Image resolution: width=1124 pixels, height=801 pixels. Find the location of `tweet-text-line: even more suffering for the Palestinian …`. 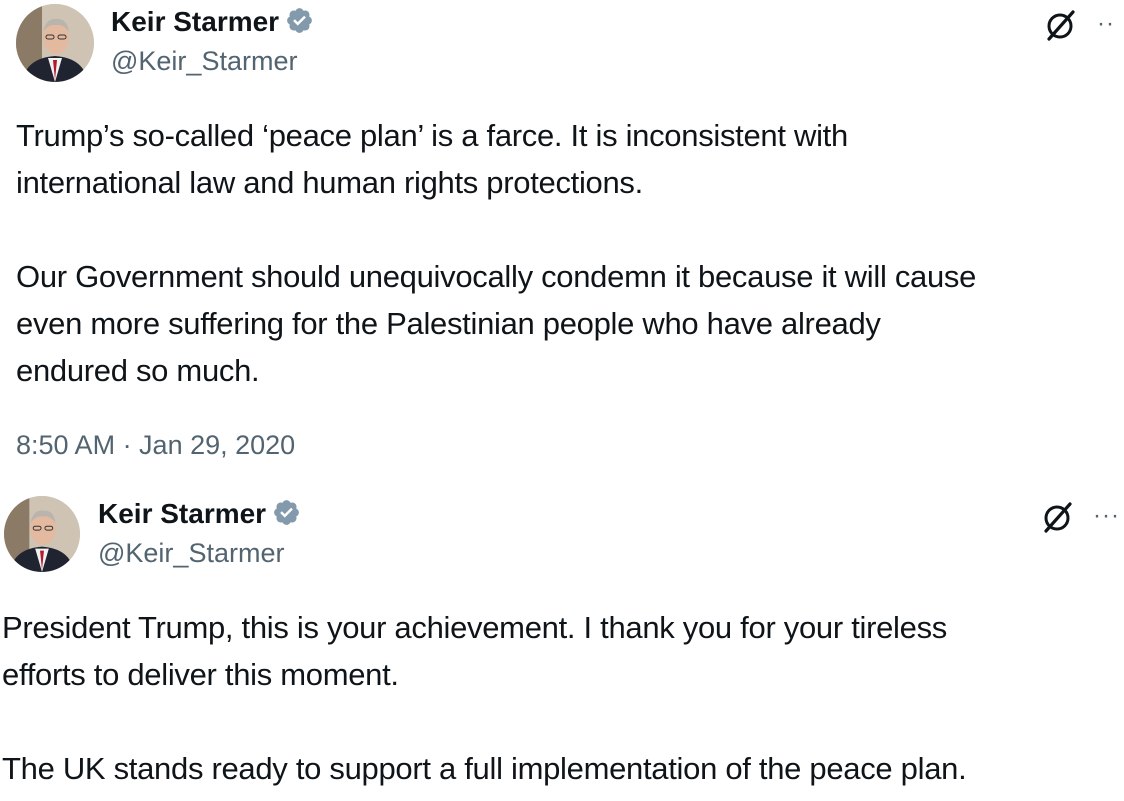

tweet-text-line: even more suffering for the Palestinian … is located at coordinates (448, 323).